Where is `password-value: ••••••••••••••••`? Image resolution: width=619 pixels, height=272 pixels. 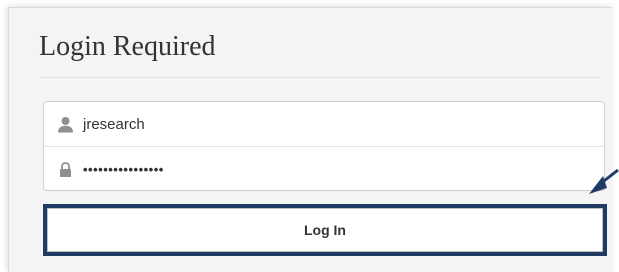
password-value: •••••••••••••••• is located at coordinates (123, 169).